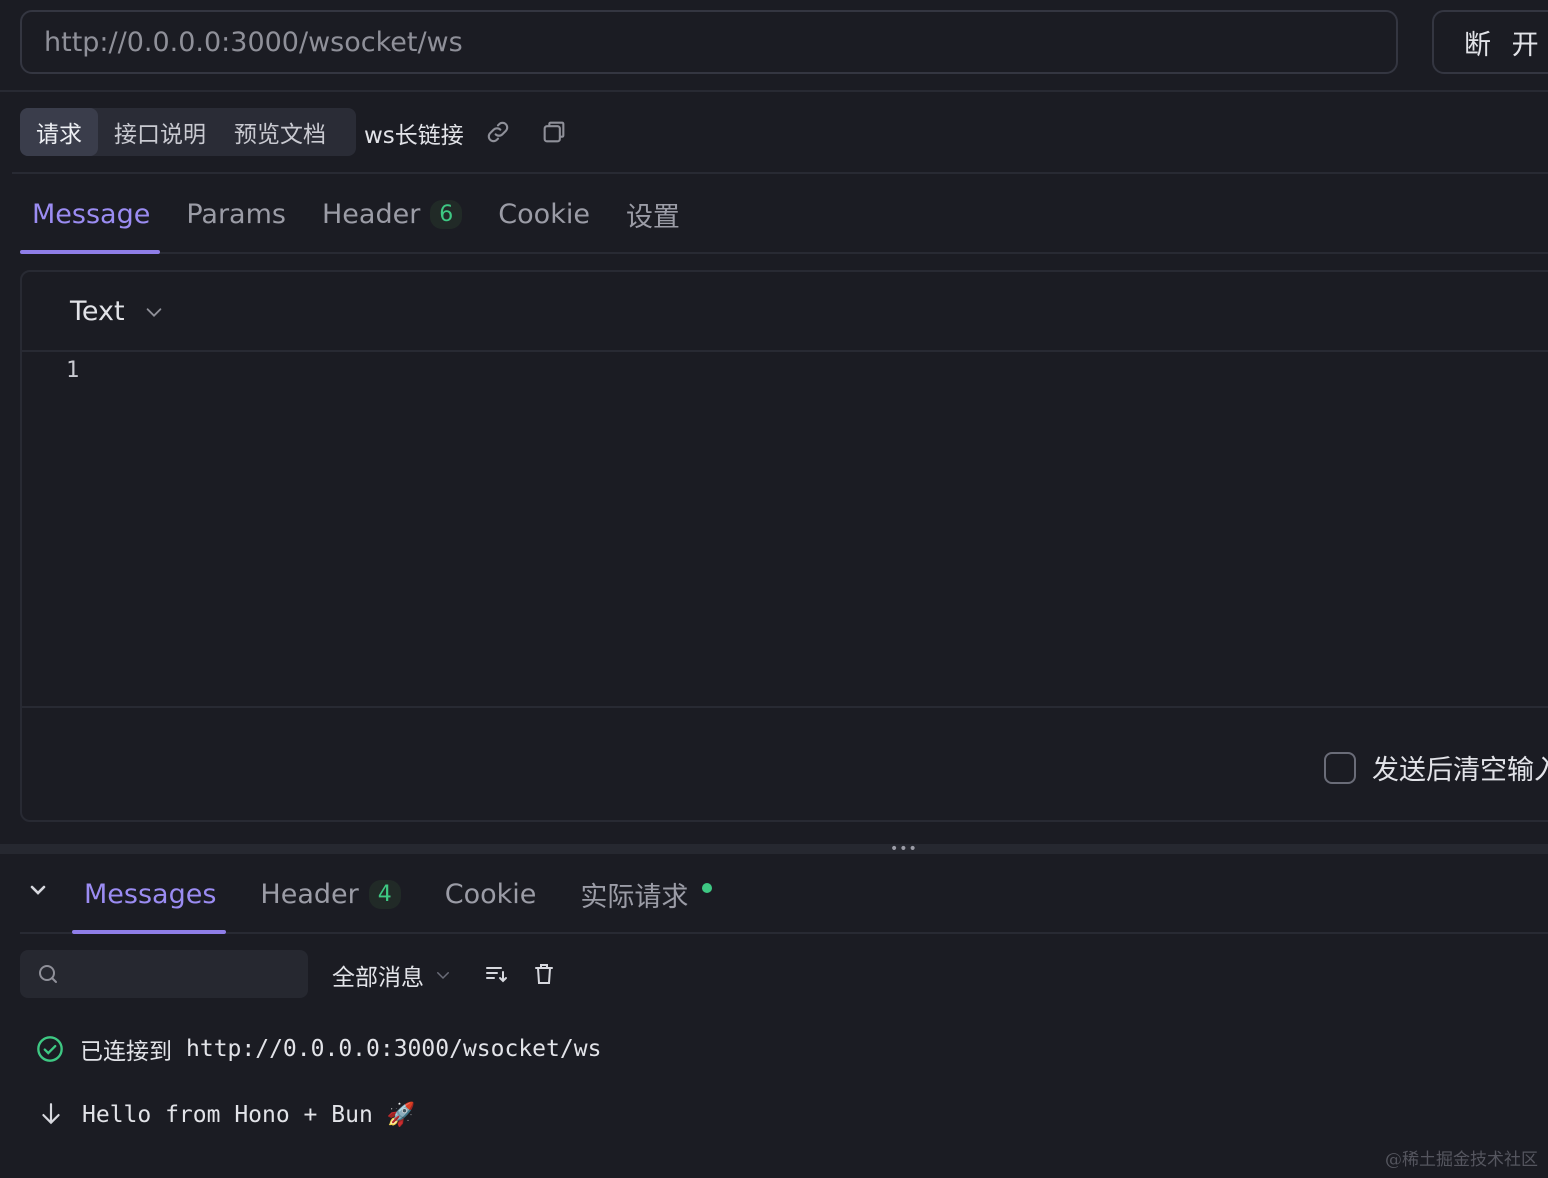 This screenshot has height=1178, width=1548. Describe the element at coordinates (1504, 45) in the screenshot. I see `disconnect-label: 断 开` at that location.